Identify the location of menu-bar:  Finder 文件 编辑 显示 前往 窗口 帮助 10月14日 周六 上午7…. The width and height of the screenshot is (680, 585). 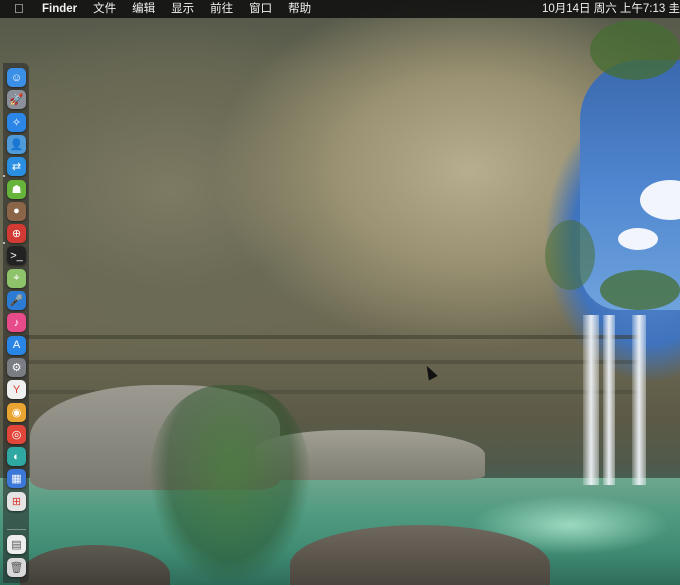
(340, 9).